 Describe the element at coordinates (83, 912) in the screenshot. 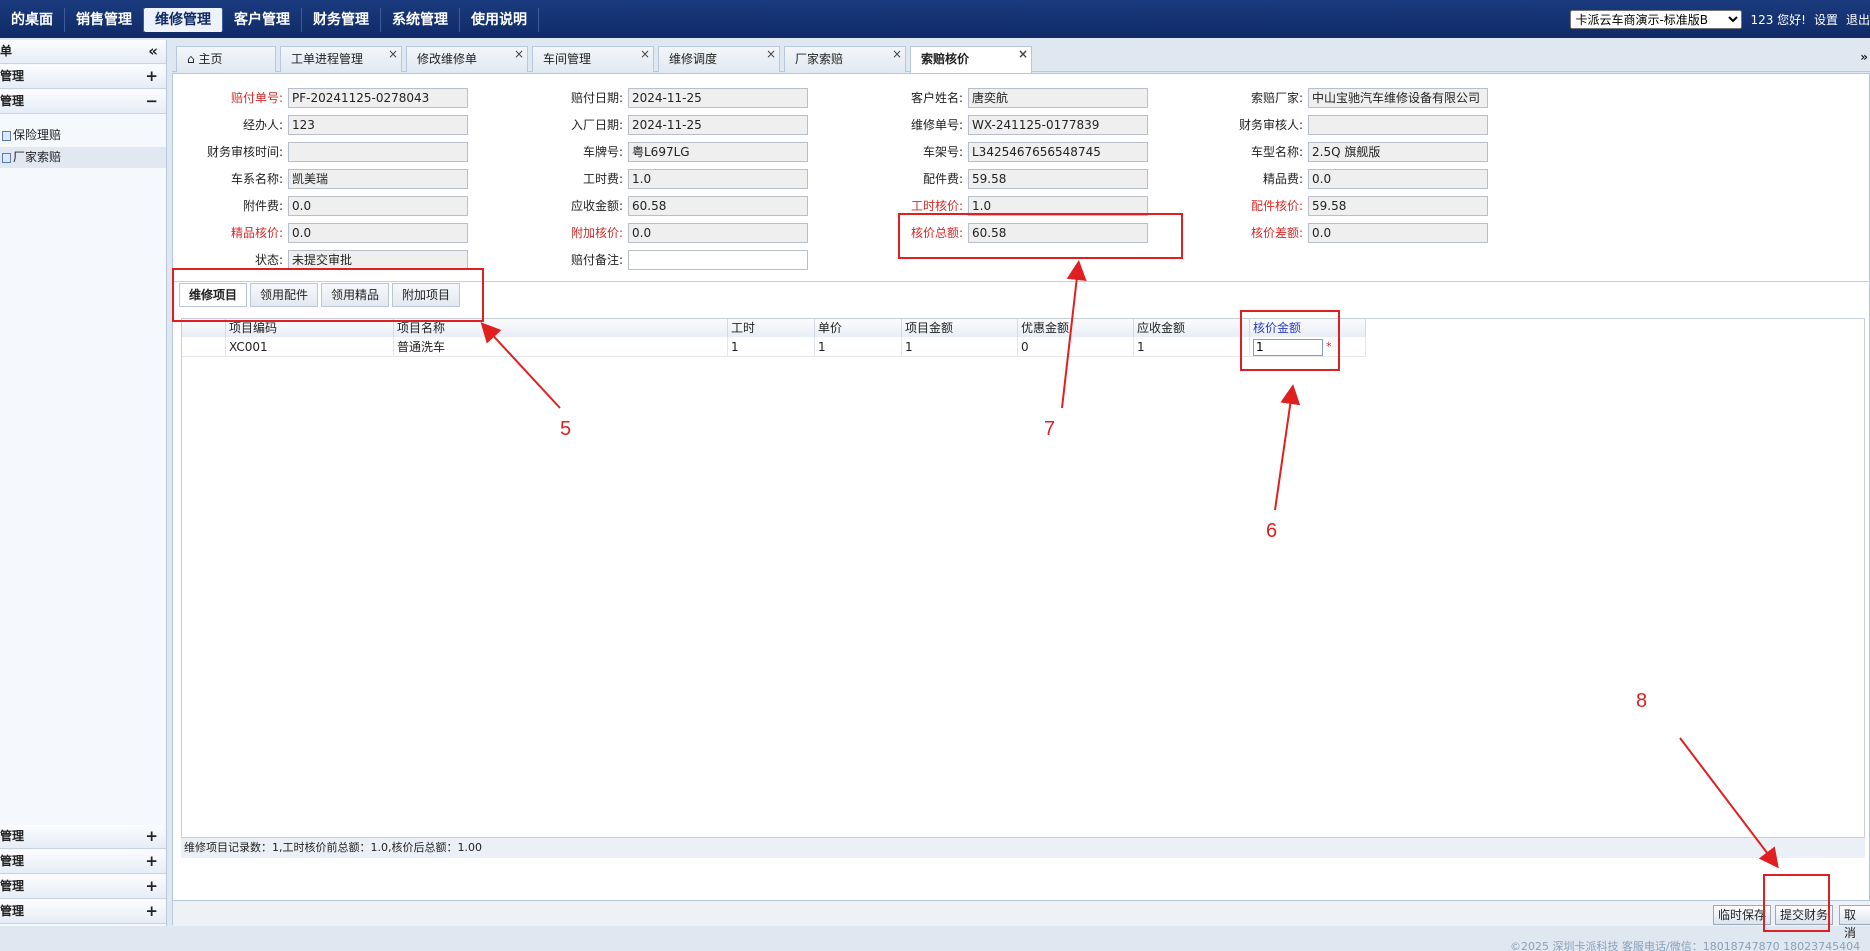

I see `sidebar-group-6: 管理 +` at that location.